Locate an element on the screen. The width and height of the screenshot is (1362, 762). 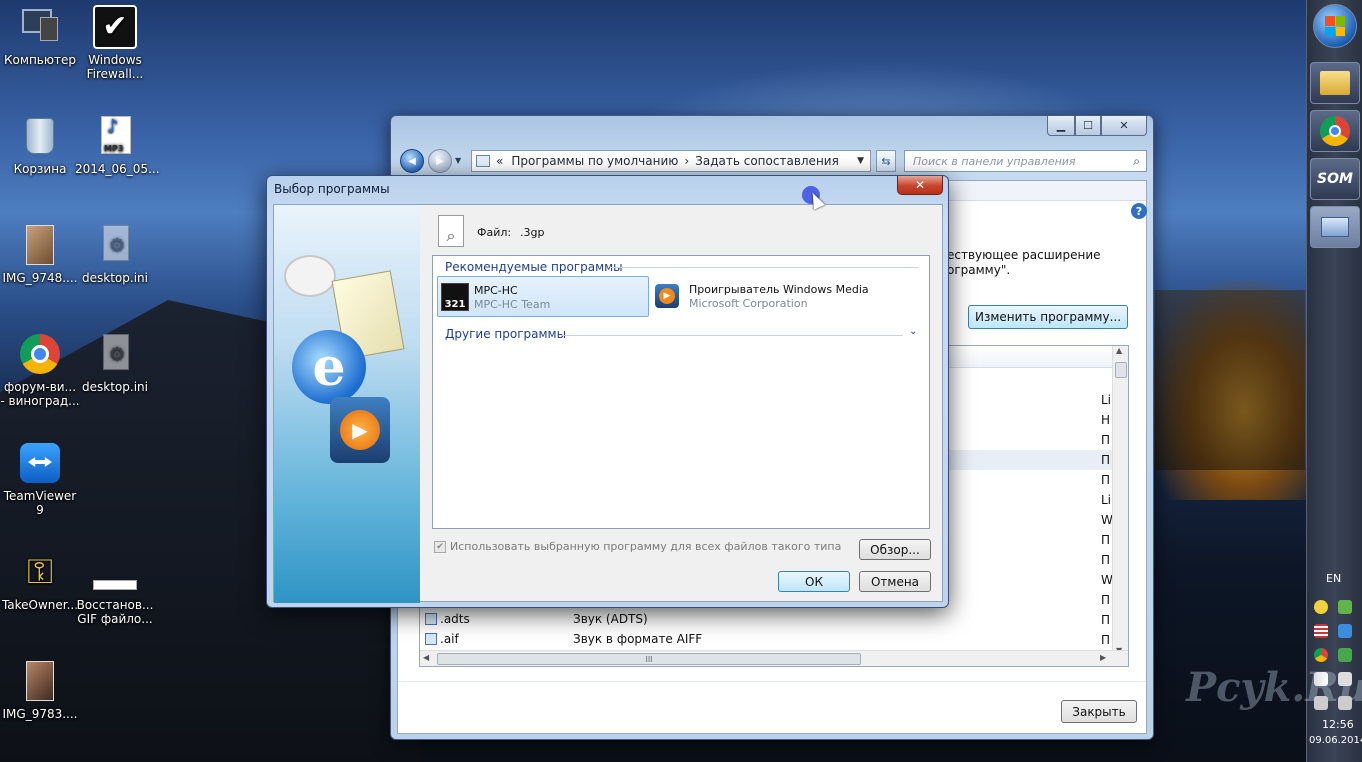
start-button is located at coordinates (1335, 26).